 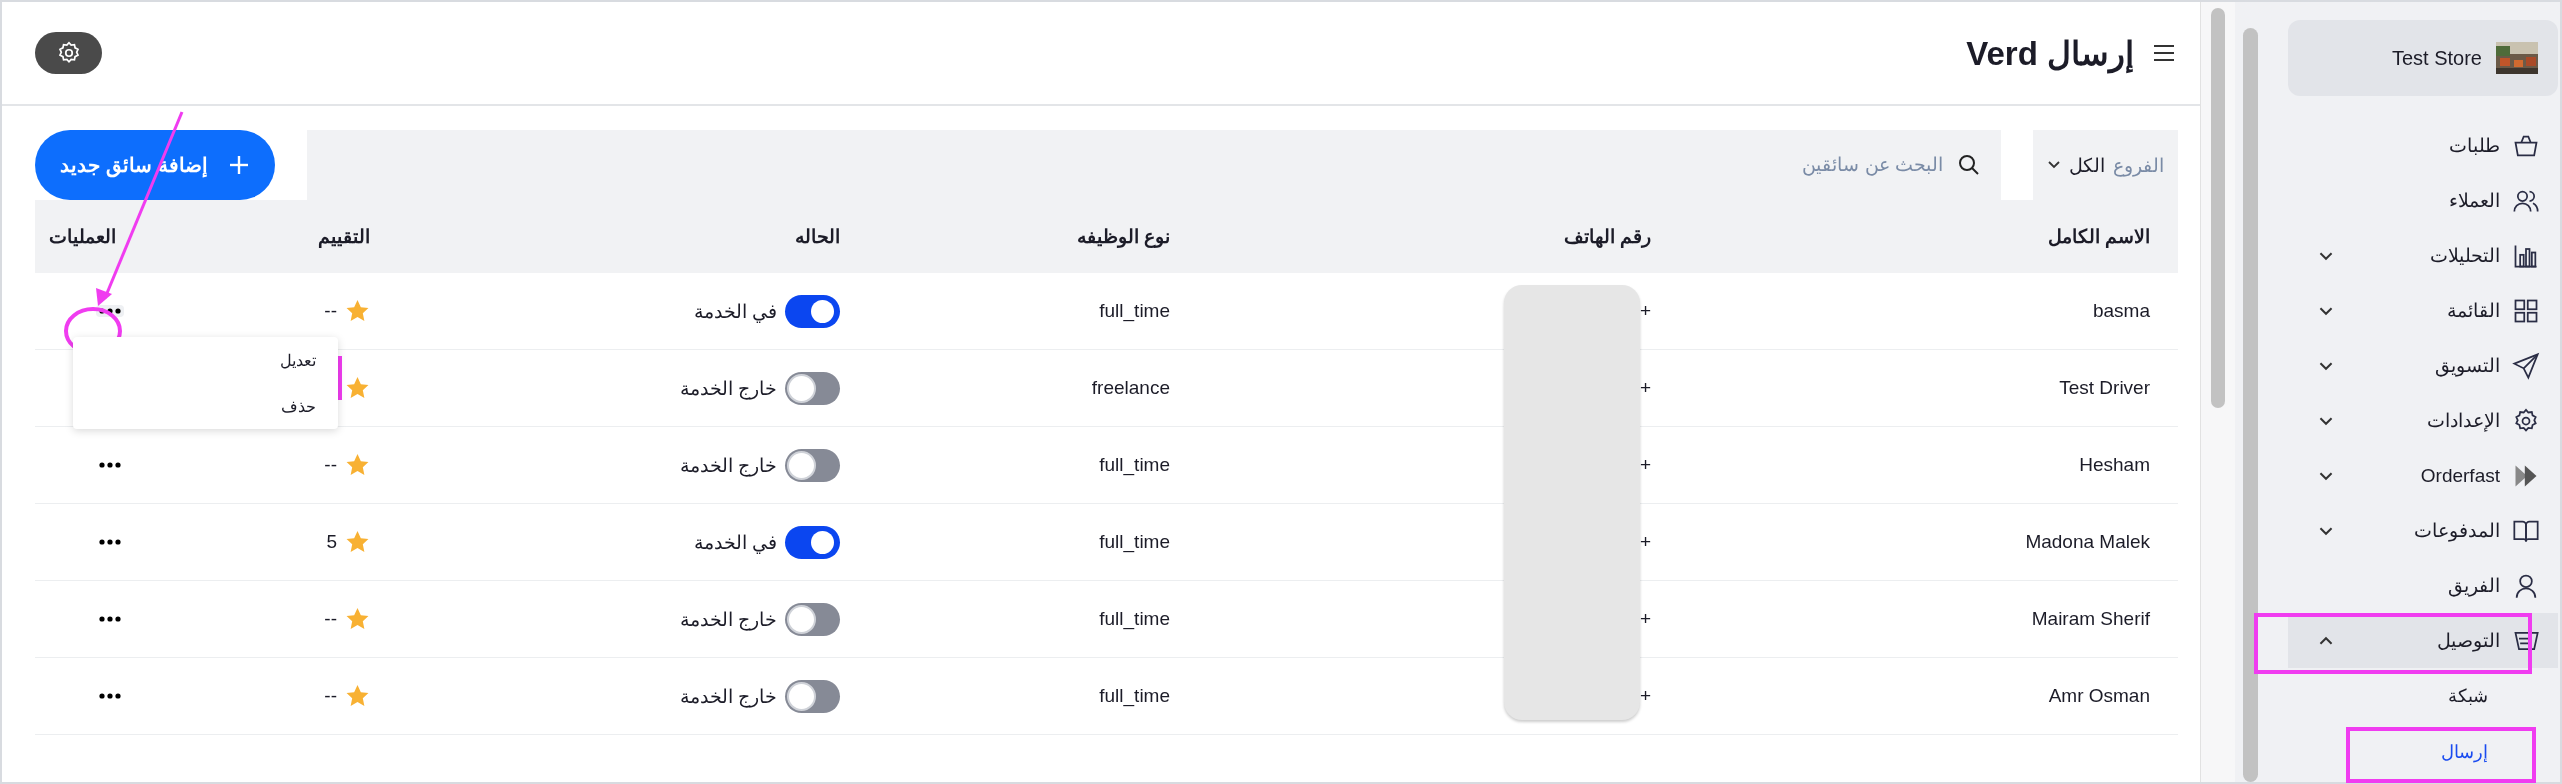 I want to click on job-type: freelance, so click(x=1130, y=388).